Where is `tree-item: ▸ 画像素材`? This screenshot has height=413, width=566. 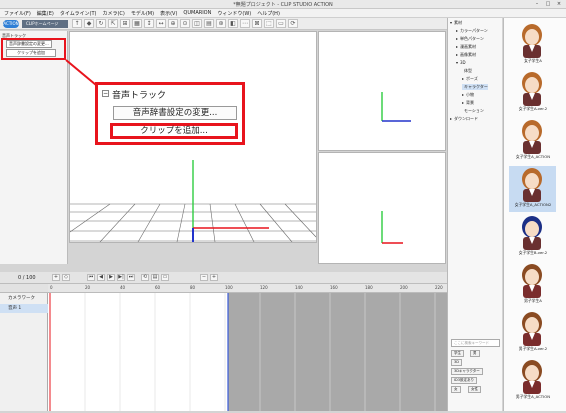 tree-item: ▸ 画像素材 is located at coordinates (466, 55).